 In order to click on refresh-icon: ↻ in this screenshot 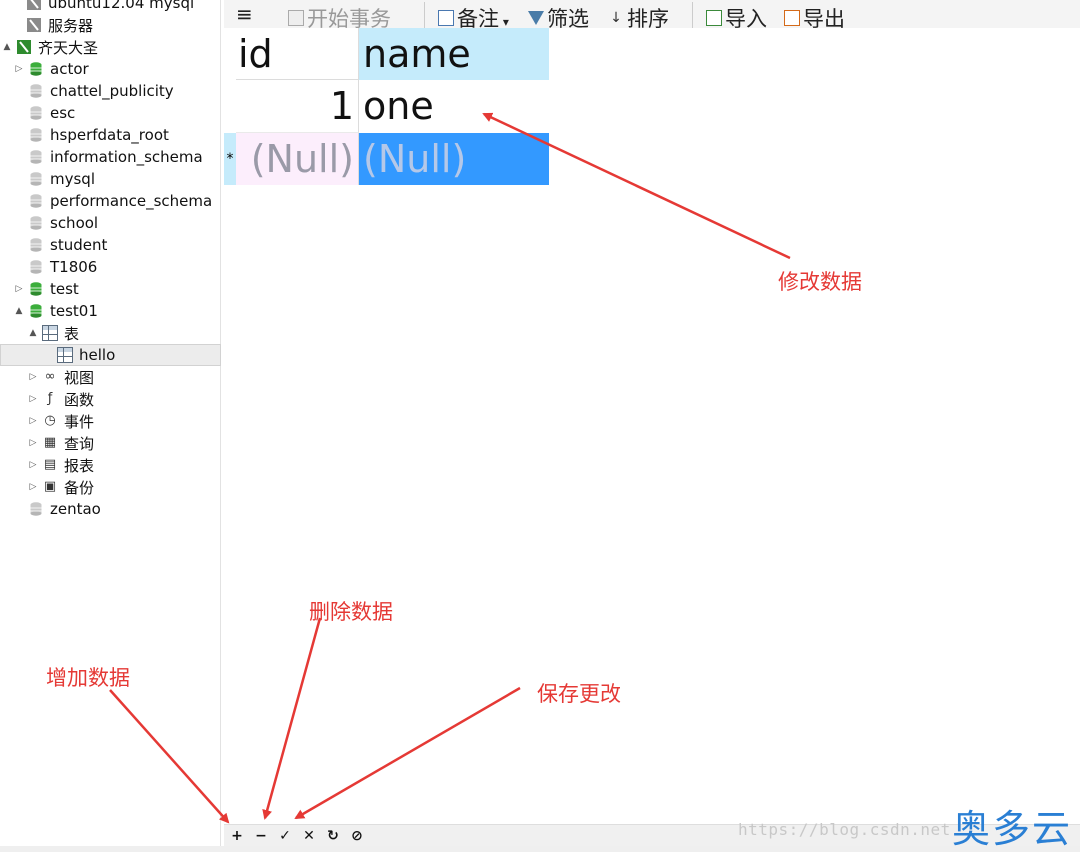, I will do `click(333, 836)`.